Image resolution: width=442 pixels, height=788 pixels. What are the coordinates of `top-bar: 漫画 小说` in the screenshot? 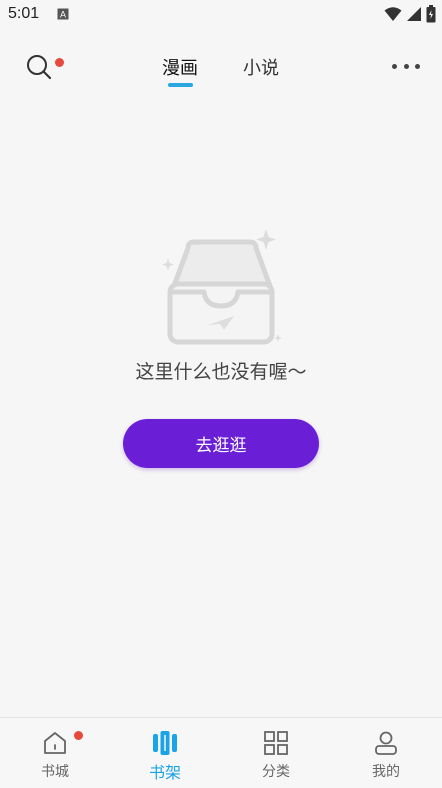 It's located at (221, 66).